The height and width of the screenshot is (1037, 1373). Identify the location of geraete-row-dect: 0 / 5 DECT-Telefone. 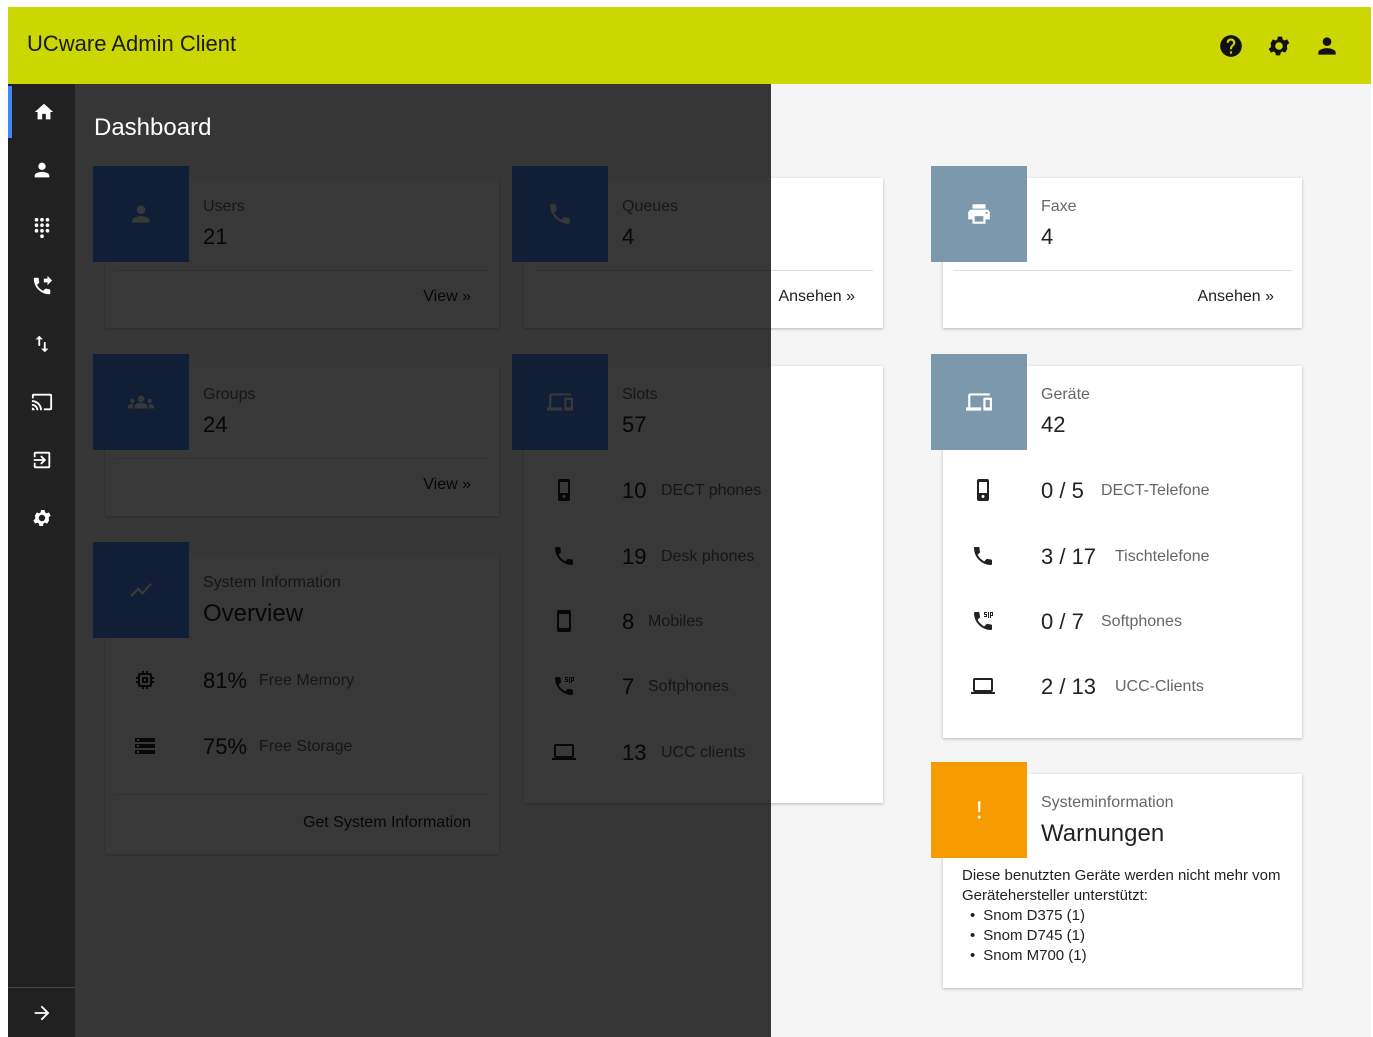
(1122, 490).